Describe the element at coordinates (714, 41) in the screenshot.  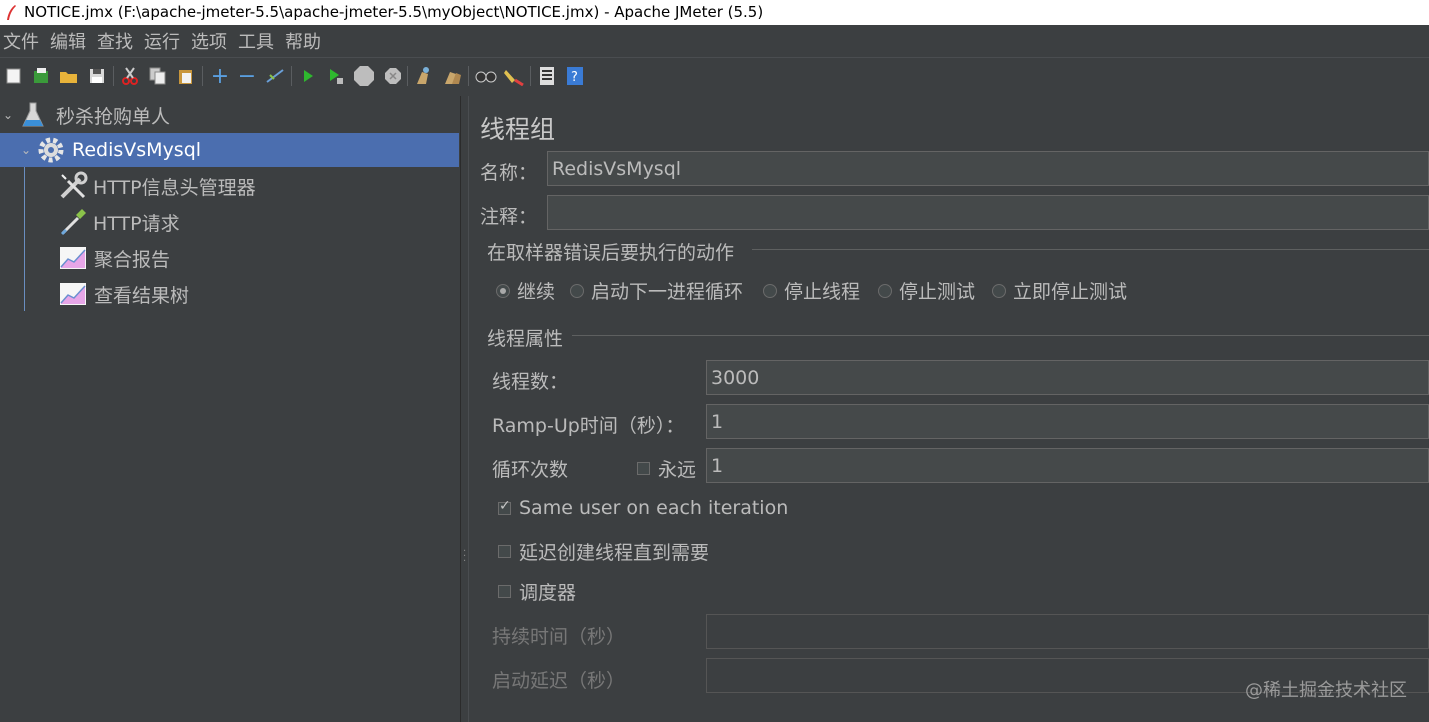
I see `menu-bar: 文件 编辑 查找 运行 选项 工具 帮助` at that location.